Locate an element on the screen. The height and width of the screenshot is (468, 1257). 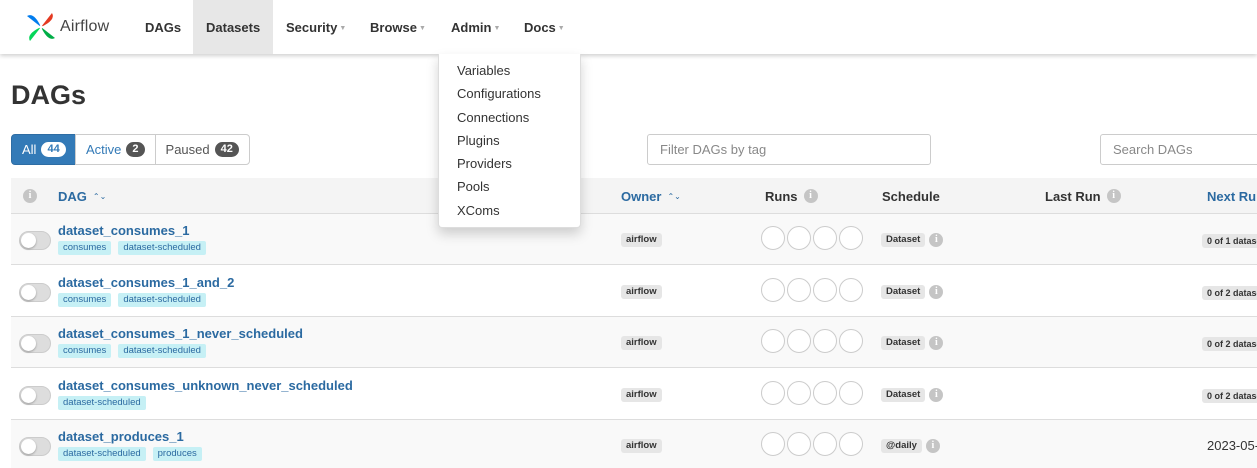
nav-docs: Docs ▼ is located at coordinates (544, 27).